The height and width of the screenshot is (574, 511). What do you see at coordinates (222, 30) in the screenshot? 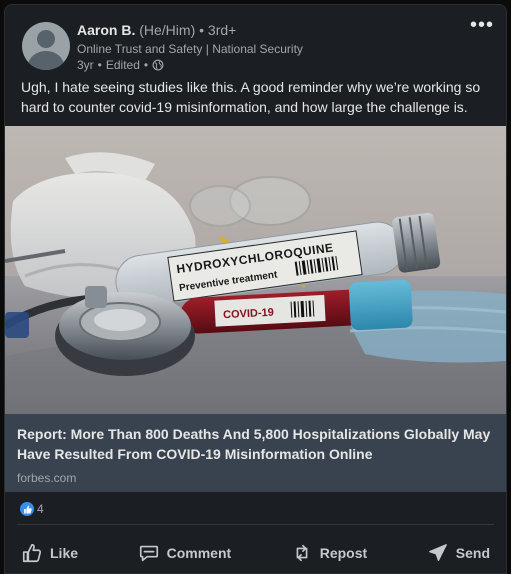
I see `connection-degree: 3rd+` at bounding box center [222, 30].